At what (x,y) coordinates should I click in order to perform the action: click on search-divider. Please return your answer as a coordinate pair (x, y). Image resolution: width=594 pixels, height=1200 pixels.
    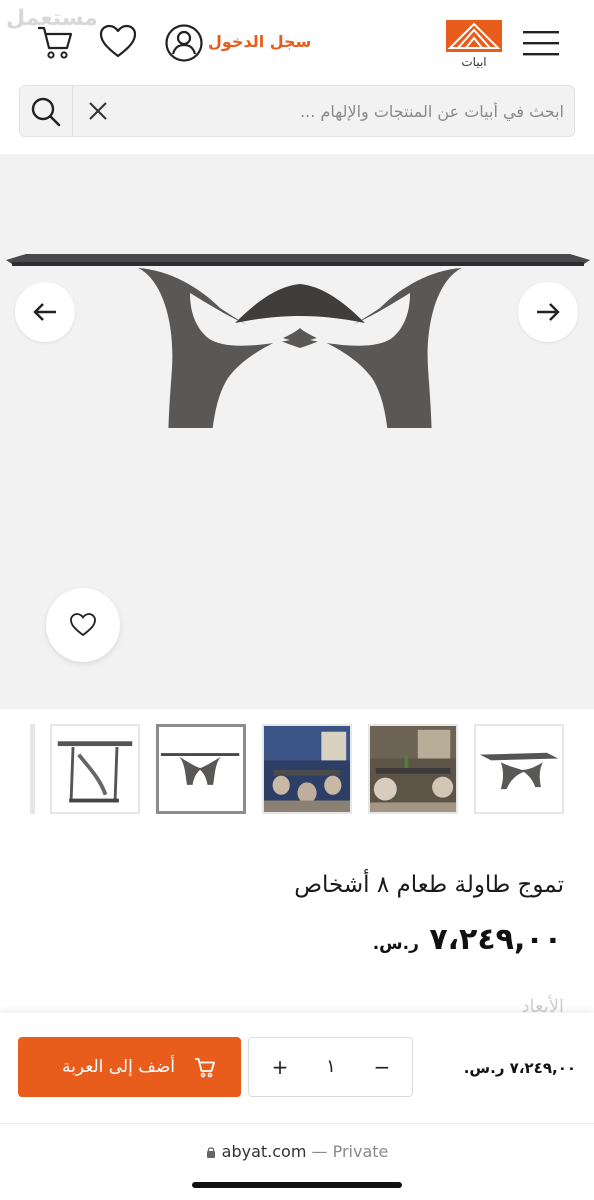
    Looking at the image, I should click on (72, 111).